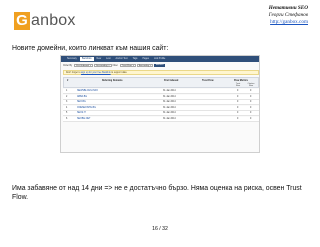  What do you see at coordinates (22, 21) in the screenshot?
I see `logo-initial: G` at bounding box center [22, 21].